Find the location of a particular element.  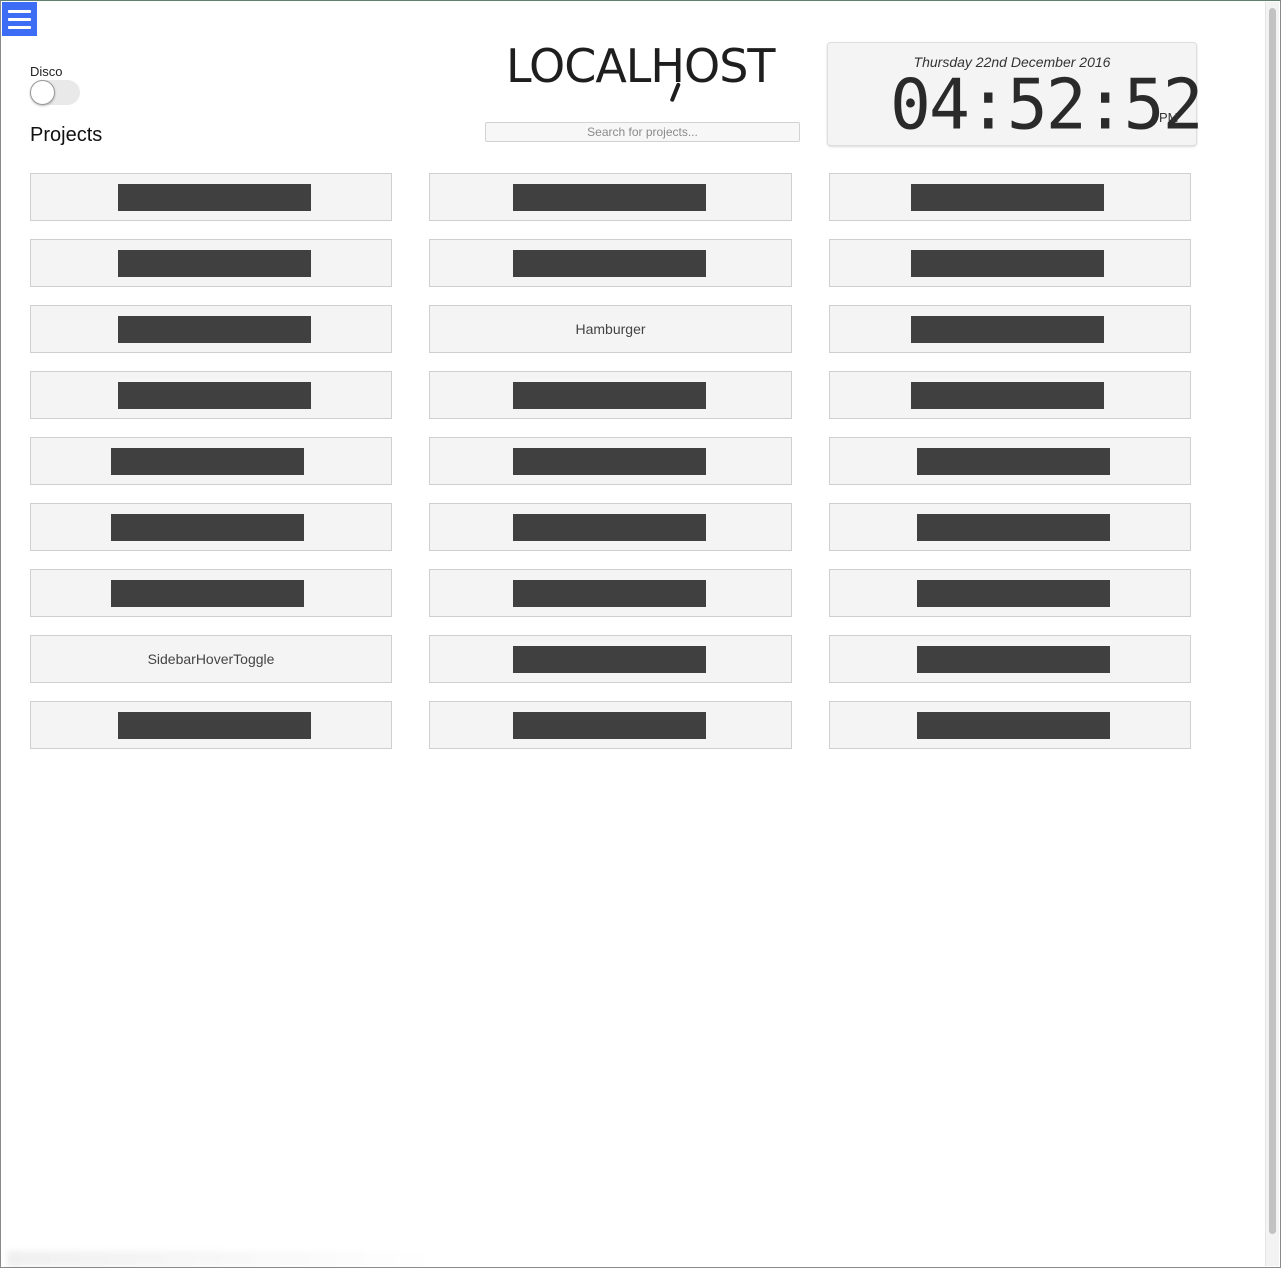

scrollbar-thumb is located at coordinates (1272, 621).